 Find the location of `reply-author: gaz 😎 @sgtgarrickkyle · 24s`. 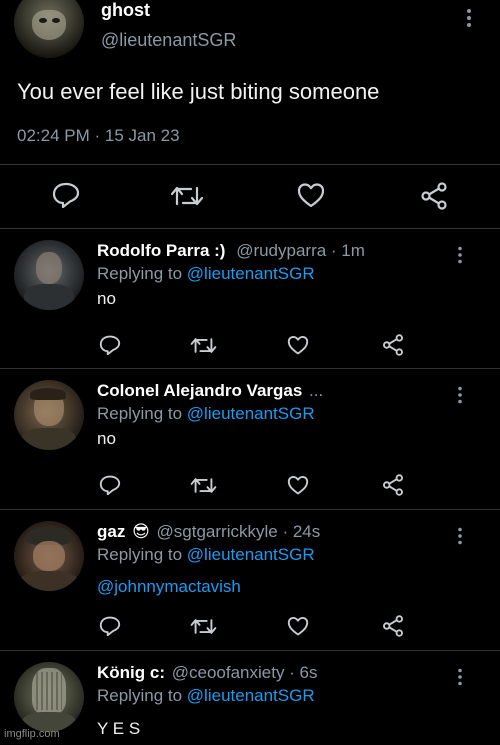

reply-author: gaz 😎 @sgtgarrickkyle · 24s is located at coordinates (208, 532).